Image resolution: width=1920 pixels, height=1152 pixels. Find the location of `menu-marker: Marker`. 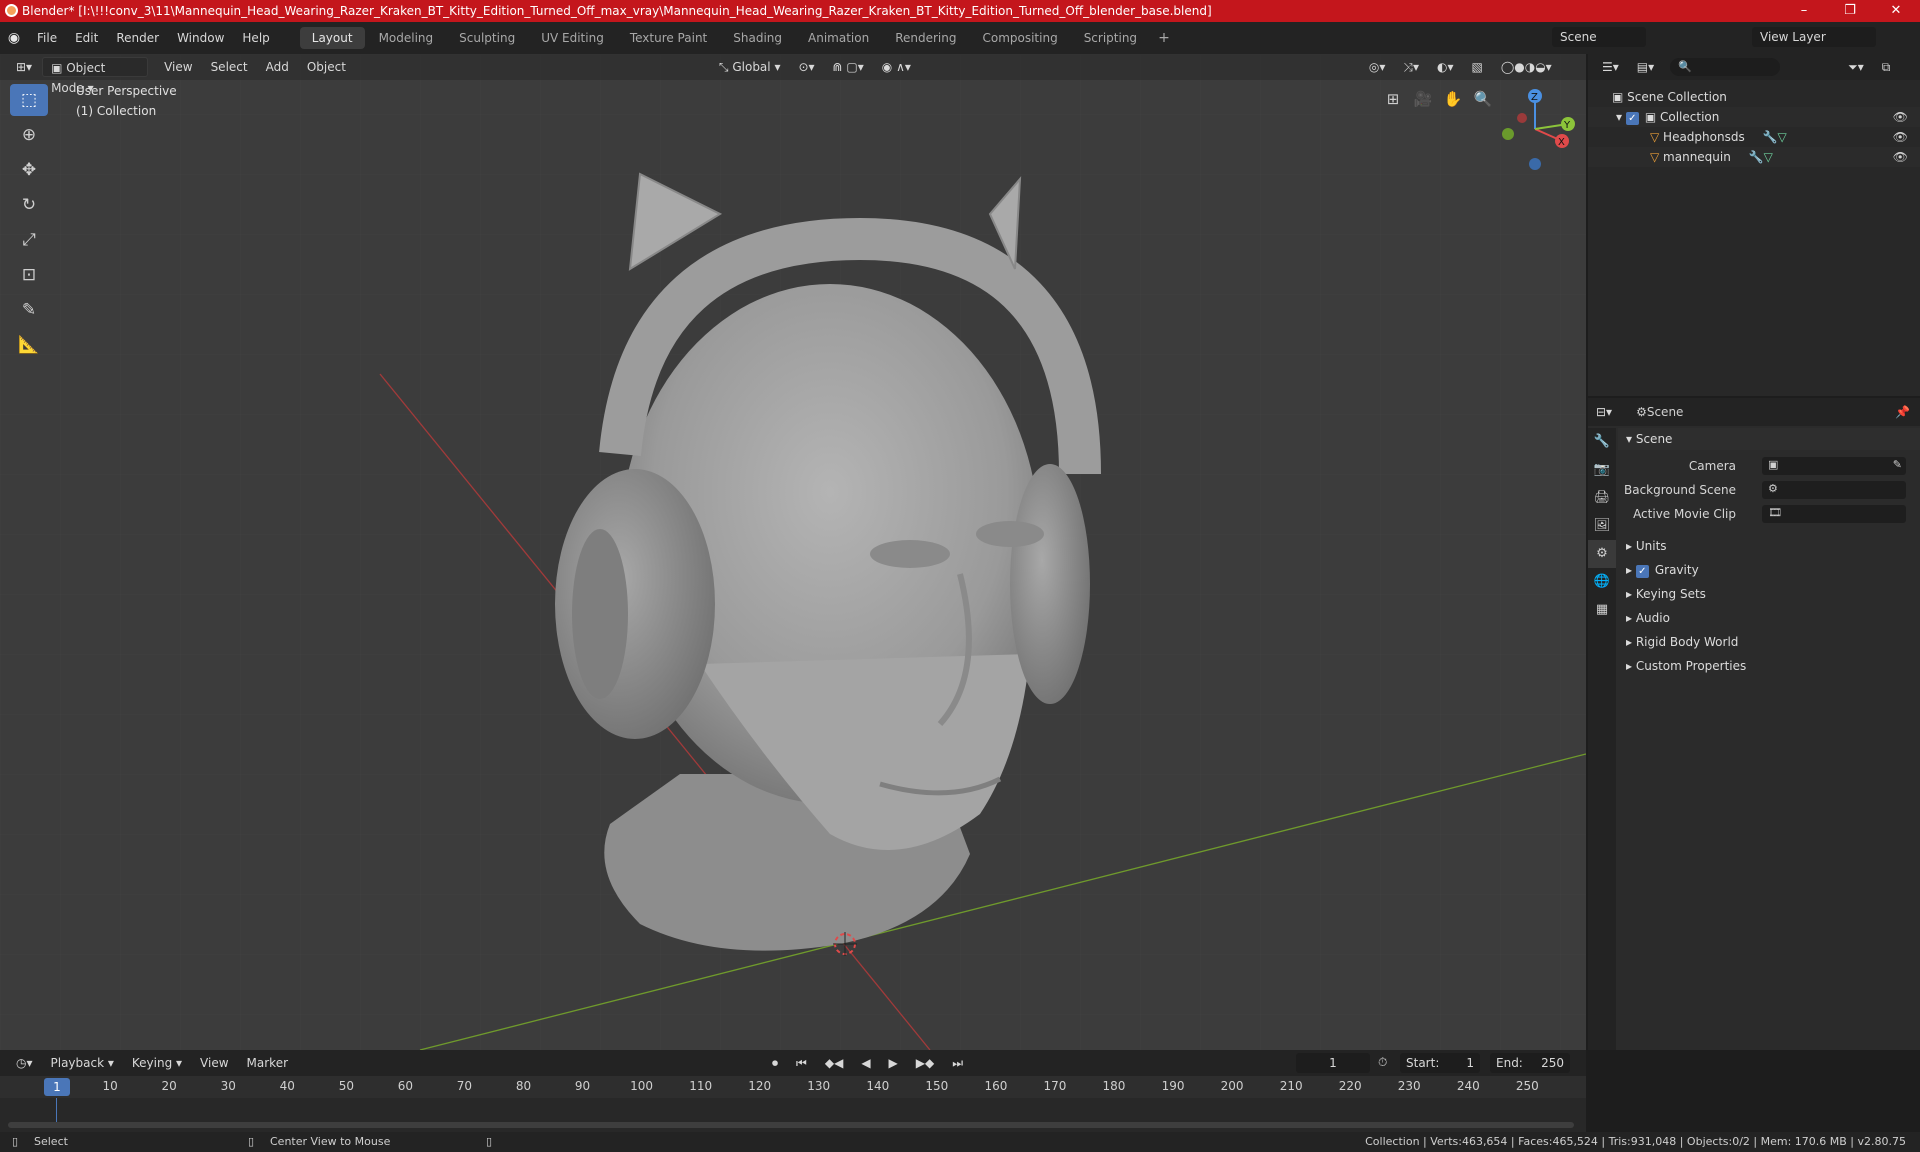

menu-marker: Marker is located at coordinates (267, 1063).